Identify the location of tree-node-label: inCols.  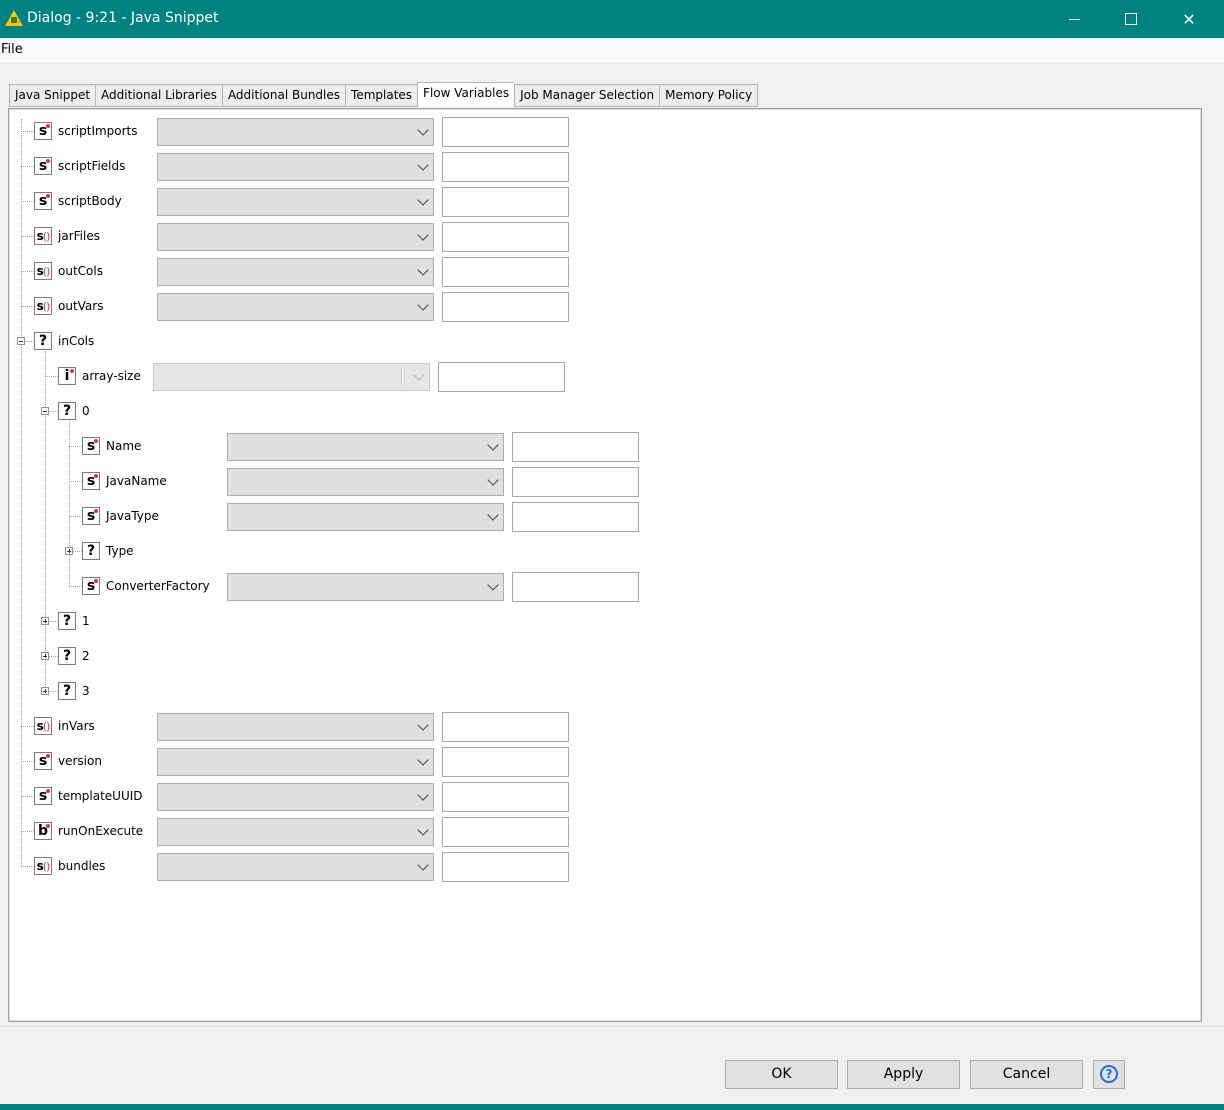
(76, 341).